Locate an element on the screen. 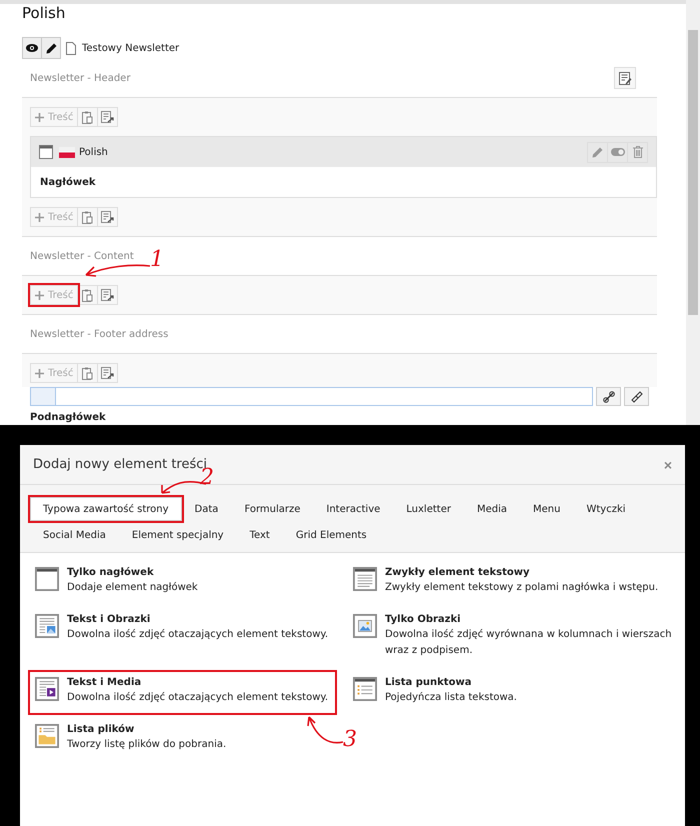 The height and width of the screenshot is (826, 700). item-description: Dowolna ilość zdjęć wyrównana w kolumnach i wierszach wraz z podpisem. is located at coordinates (529, 643).